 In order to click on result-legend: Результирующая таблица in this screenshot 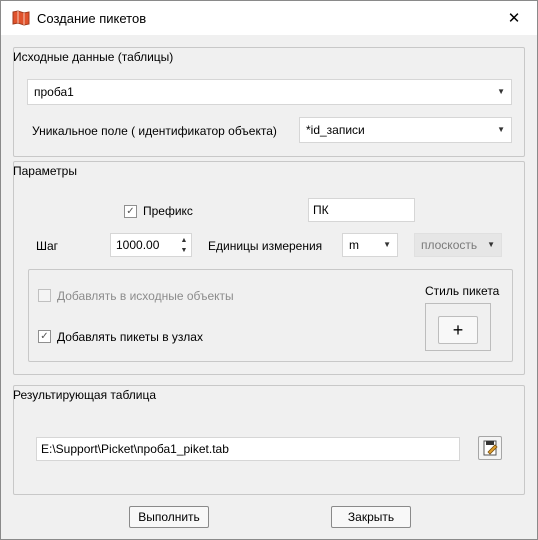, I will do `click(85, 395)`.